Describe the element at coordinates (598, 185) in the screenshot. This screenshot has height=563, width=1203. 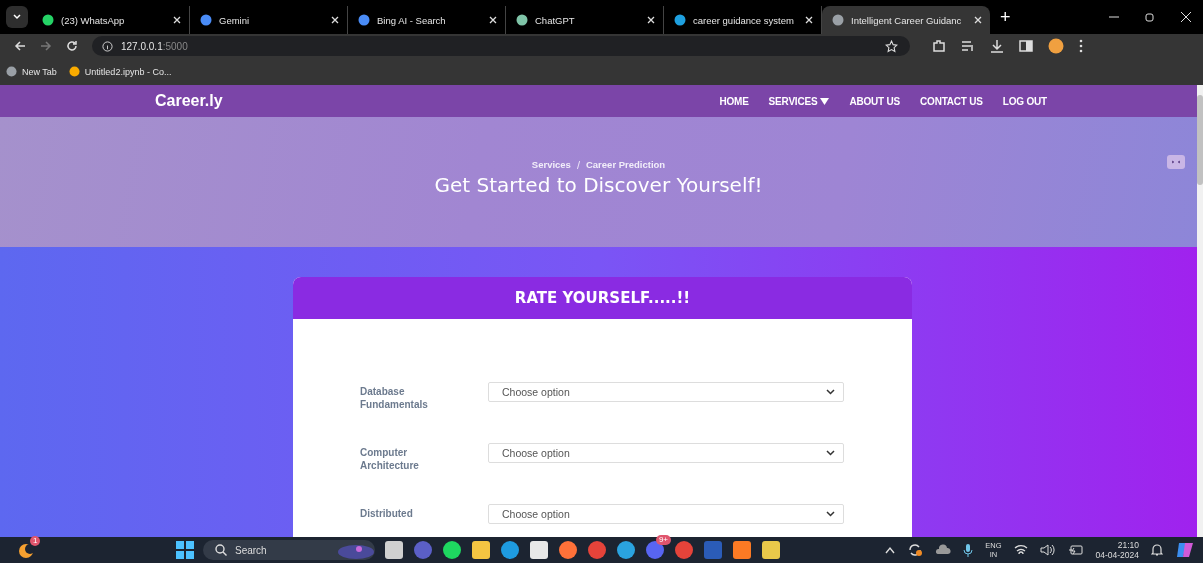
I see `page-title: Get Started to Discover Yourself!` at that location.